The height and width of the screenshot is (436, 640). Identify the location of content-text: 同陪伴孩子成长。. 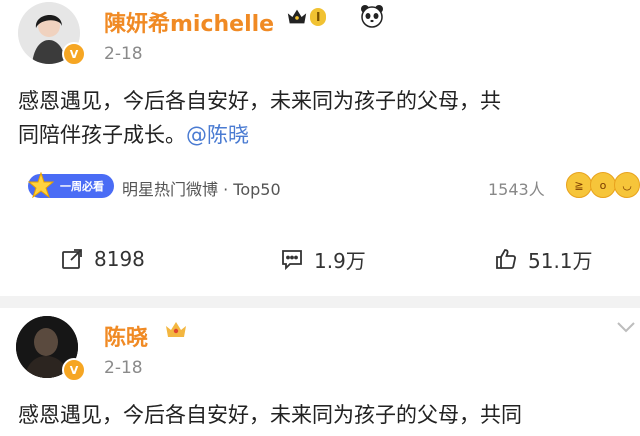
(102, 135).